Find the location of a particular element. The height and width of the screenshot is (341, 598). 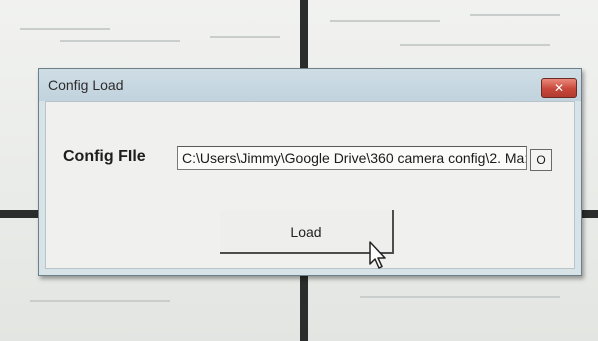

config-file-label: Config FIle is located at coordinates (104, 156).